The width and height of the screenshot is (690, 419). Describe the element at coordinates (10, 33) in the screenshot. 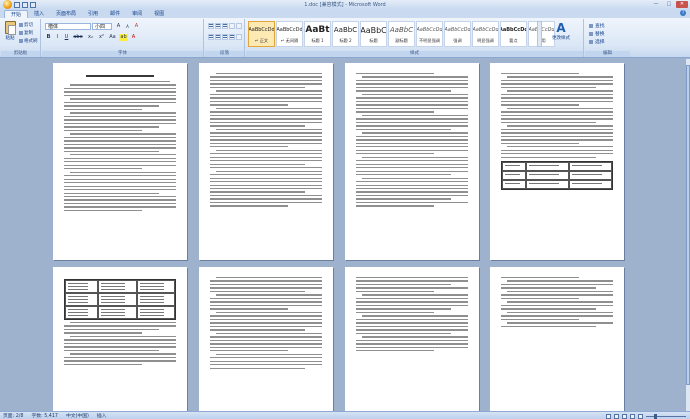

I see `paste-button: 粘贴` at that location.